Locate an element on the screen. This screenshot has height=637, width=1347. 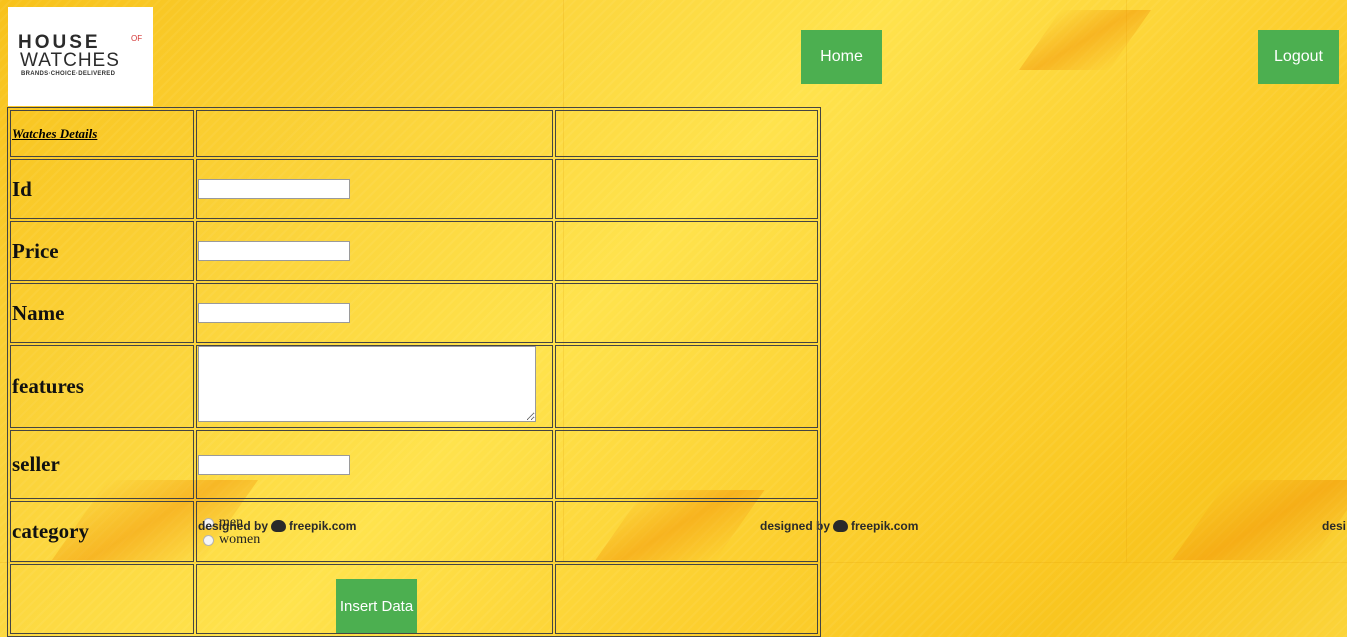
features-textarea is located at coordinates (367, 384).